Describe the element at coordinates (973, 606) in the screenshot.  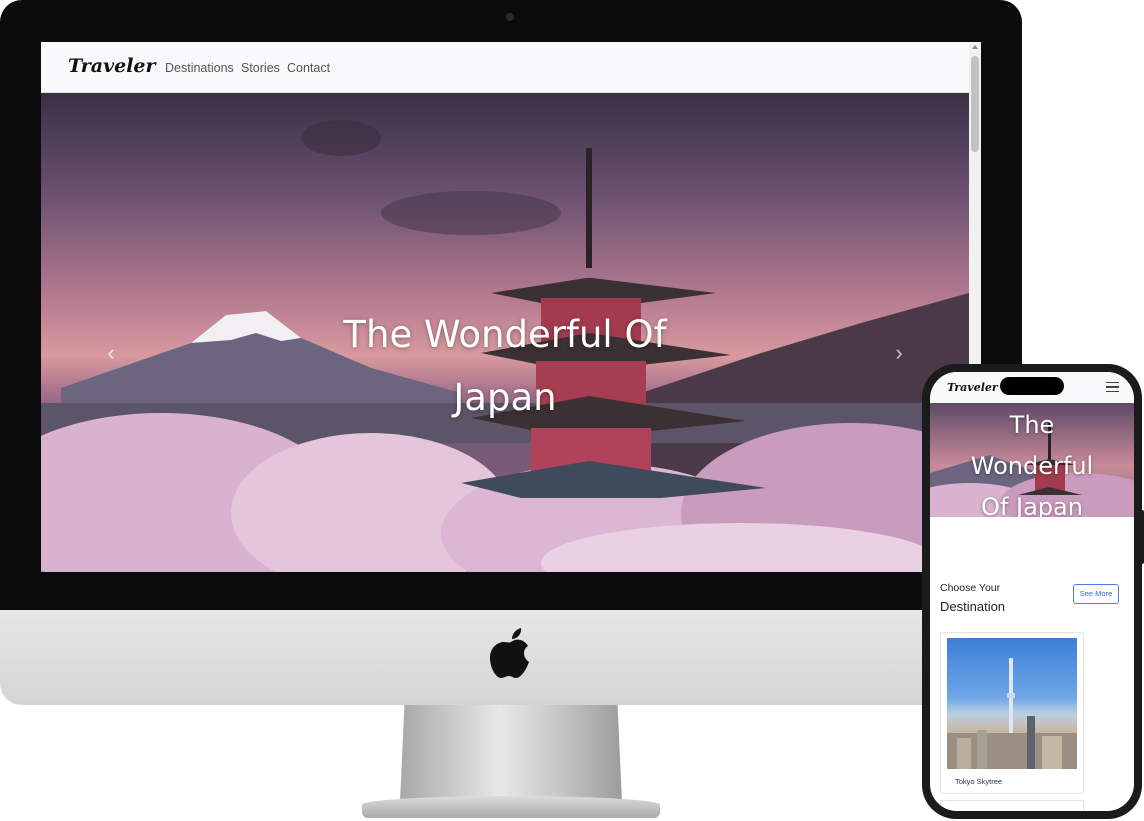
I see `section-title: Destination` at that location.